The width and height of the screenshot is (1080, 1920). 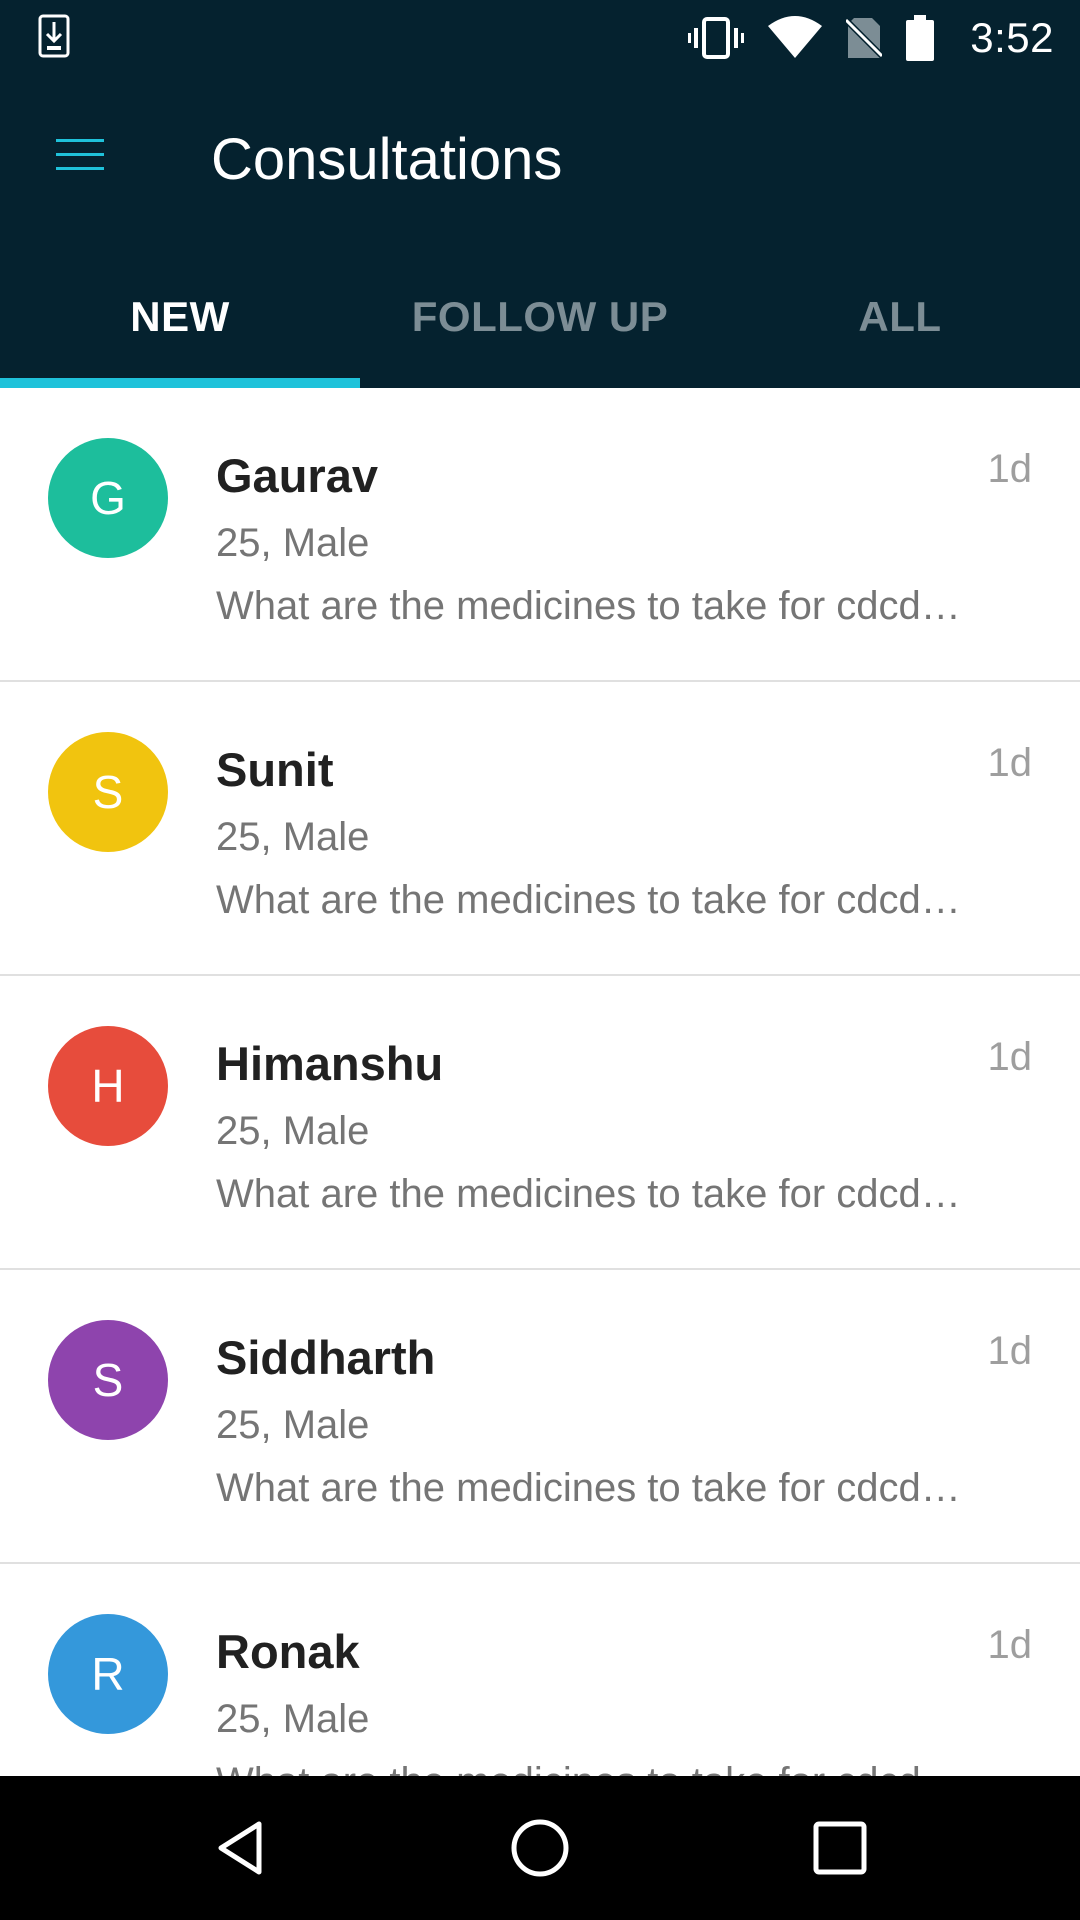 I want to click on tab-indicator, so click(x=180, y=383).